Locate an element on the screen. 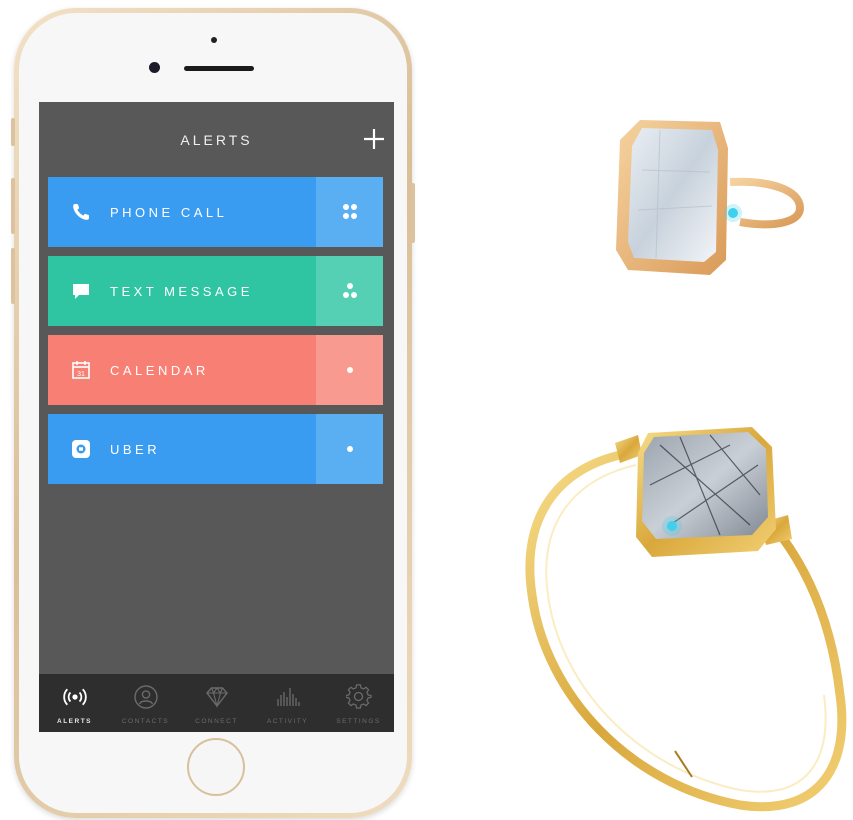 The width and height of the screenshot is (853, 820). earpiece-speaker is located at coordinates (219, 68).